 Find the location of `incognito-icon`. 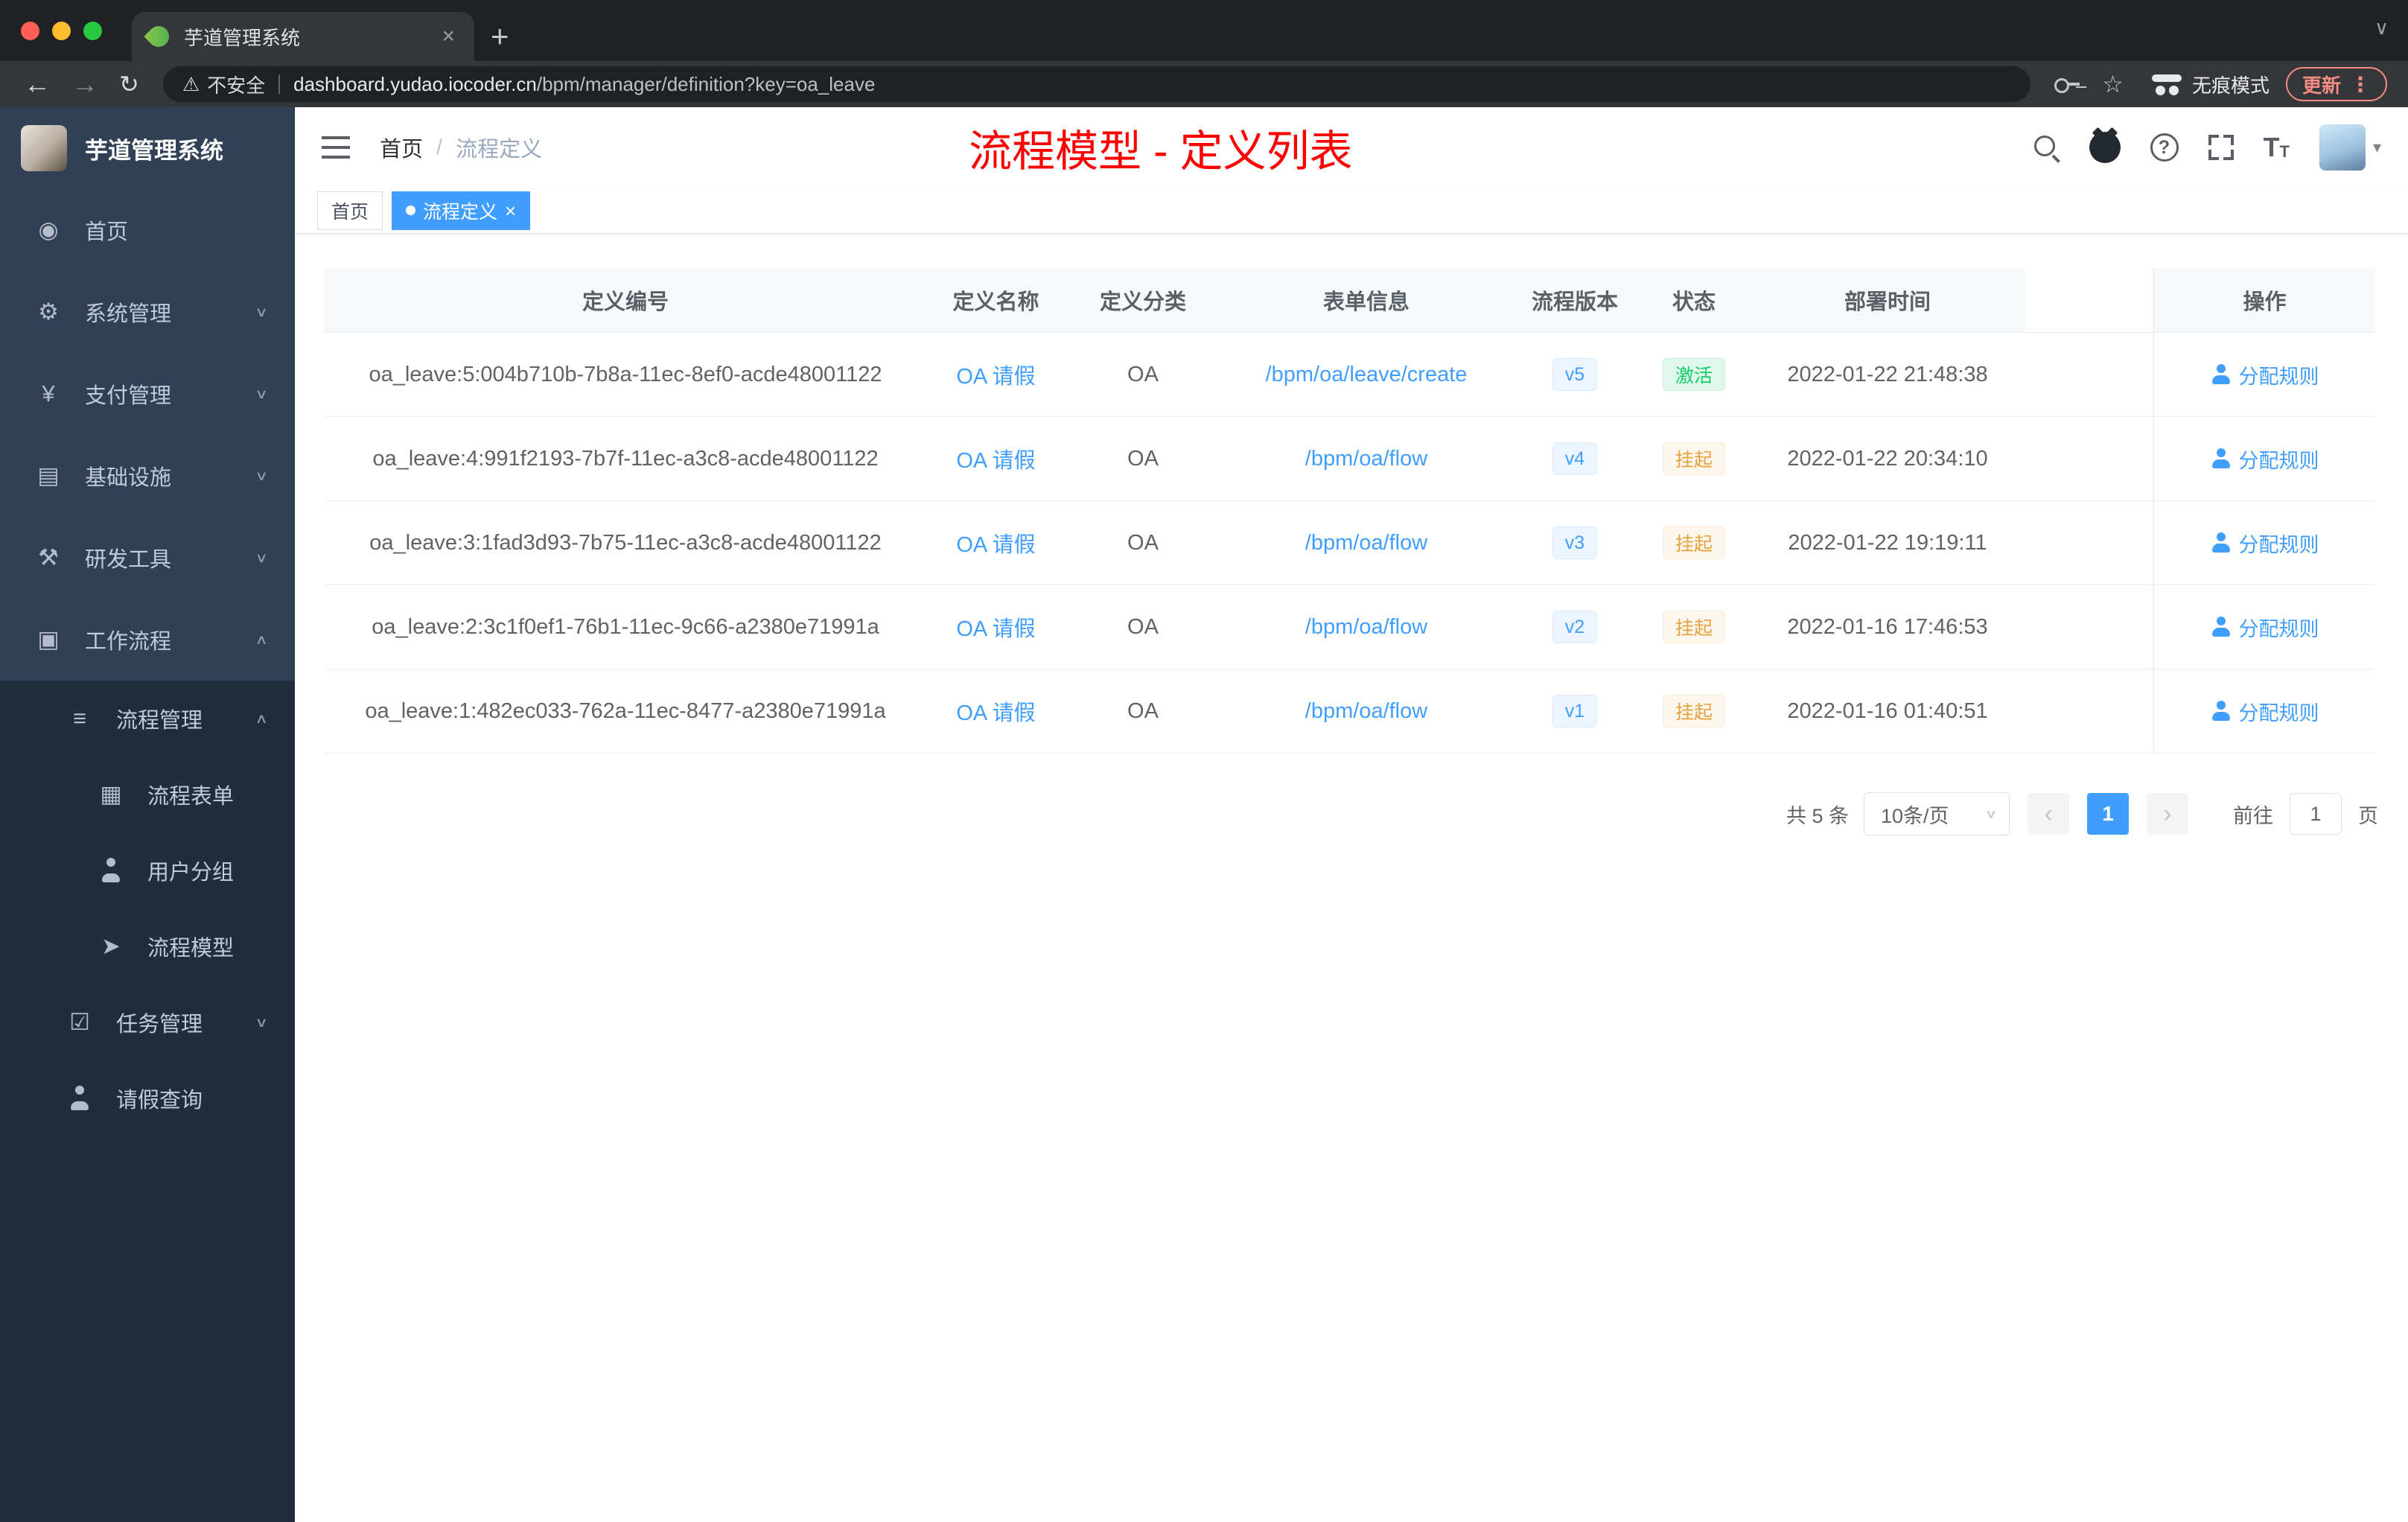

incognito-icon is located at coordinates (2166, 84).